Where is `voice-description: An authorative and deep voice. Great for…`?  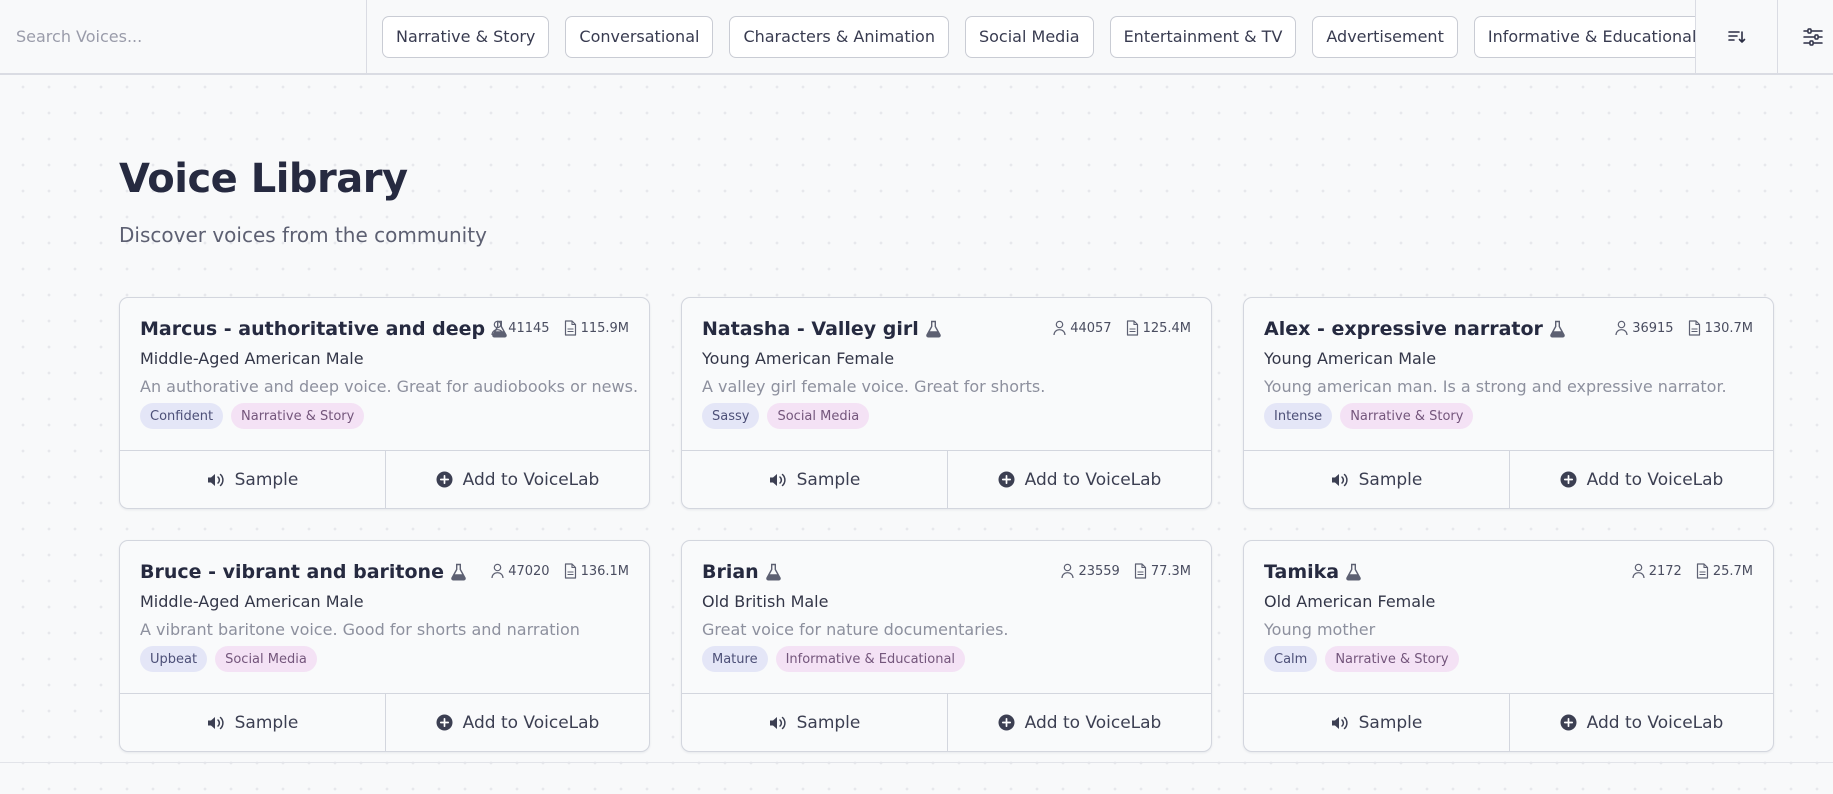
voice-description: An authorative and deep voice. Great for… is located at coordinates (389, 386).